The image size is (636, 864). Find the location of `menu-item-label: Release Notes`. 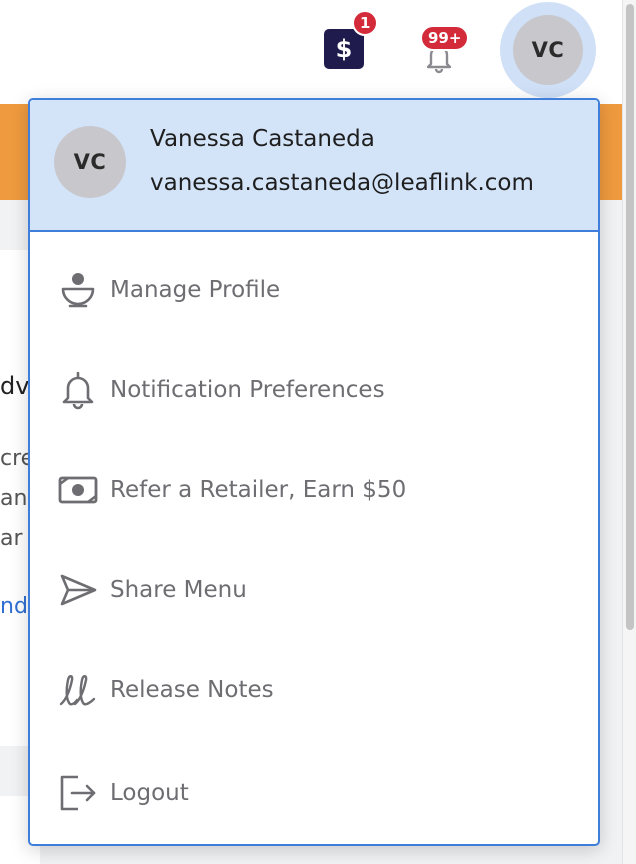

menu-item-label: Release Notes is located at coordinates (192, 690).